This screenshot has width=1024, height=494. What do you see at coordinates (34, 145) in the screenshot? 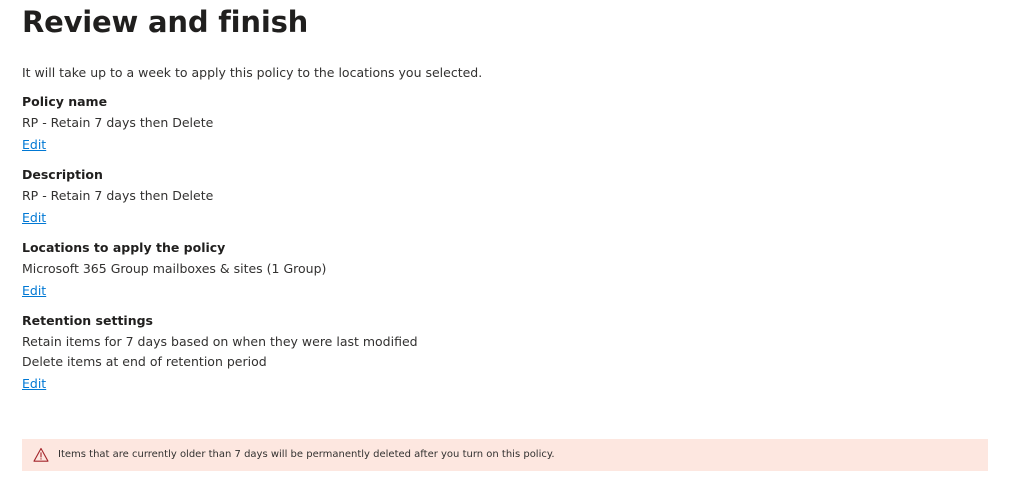
I see `edit-policy-name-link: Edit` at bounding box center [34, 145].